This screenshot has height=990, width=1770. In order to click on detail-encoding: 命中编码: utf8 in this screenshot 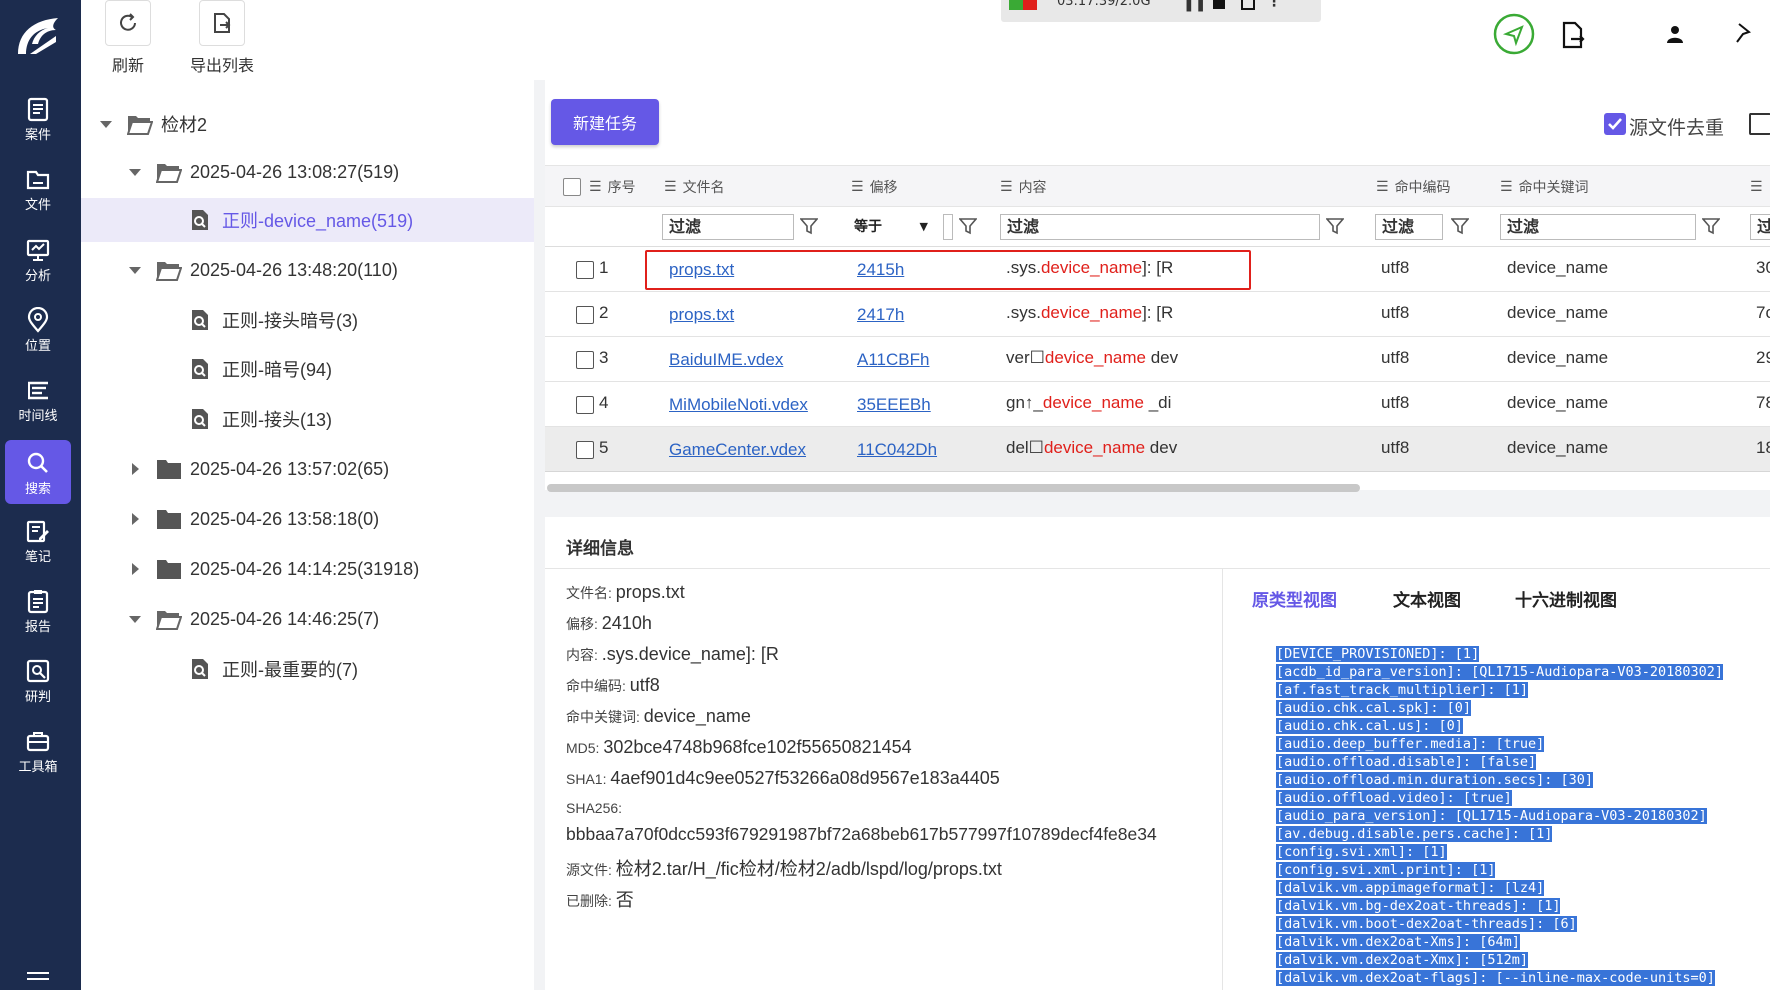, I will do `click(613, 685)`.